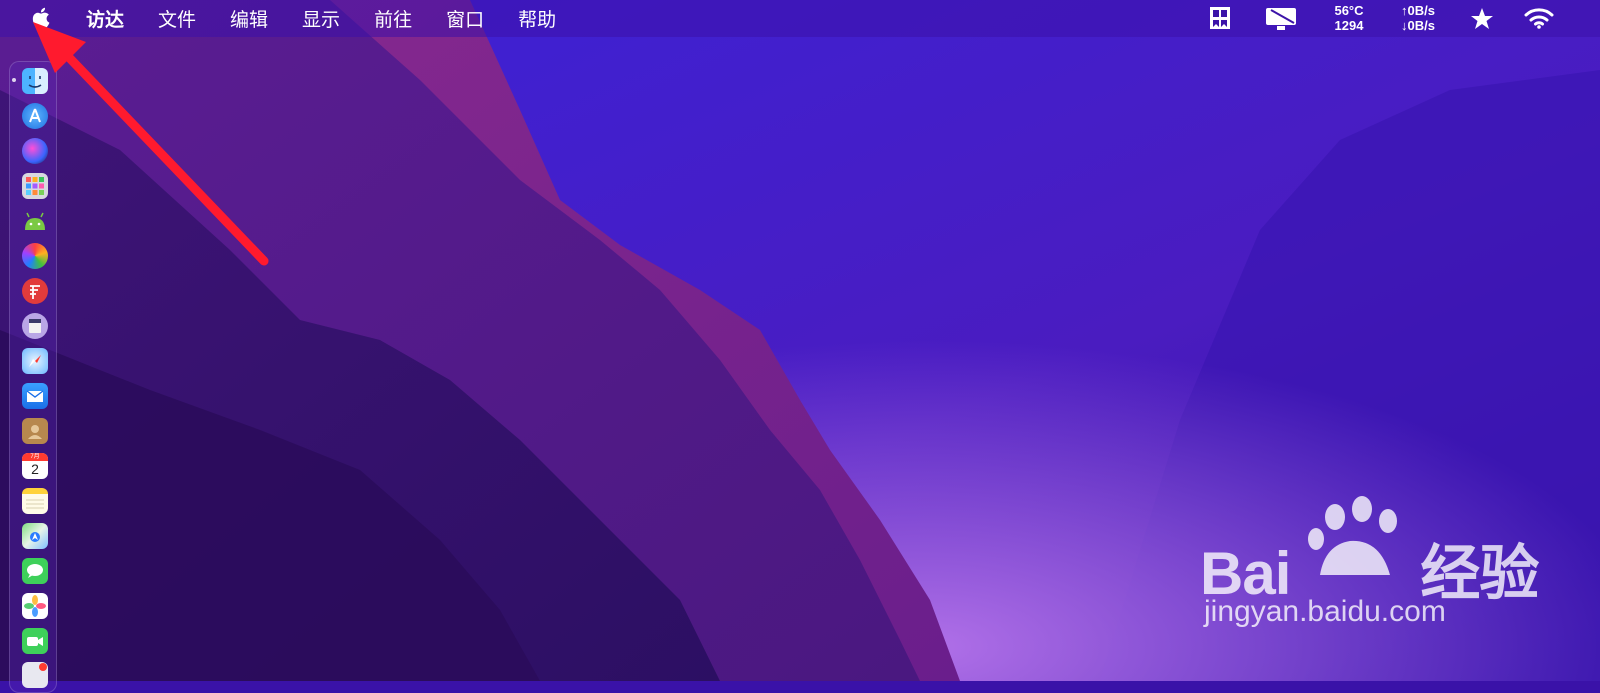 The width and height of the screenshot is (1600, 693). I want to click on calendar-month: 7月, so click(35, 457).